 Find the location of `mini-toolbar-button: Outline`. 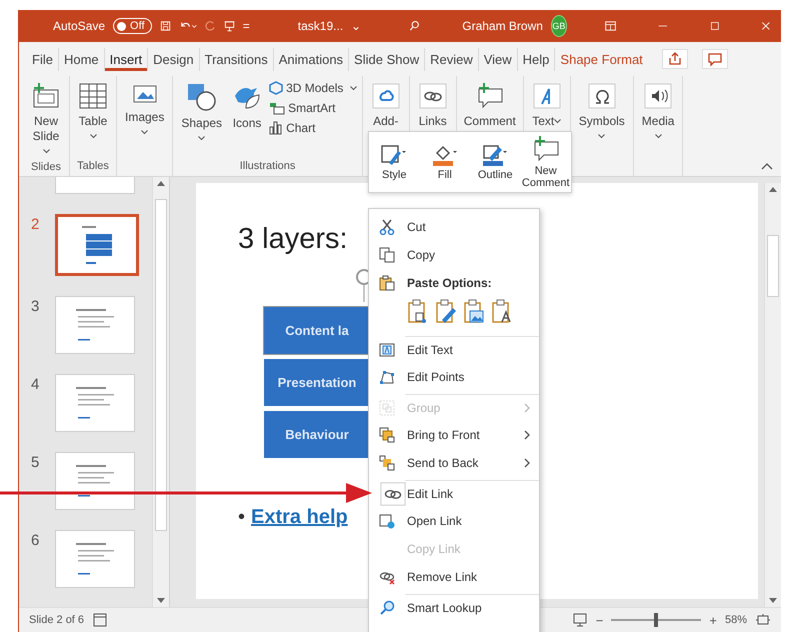

mini-toolbar-button: Outline is located at coordinates (495, 162).